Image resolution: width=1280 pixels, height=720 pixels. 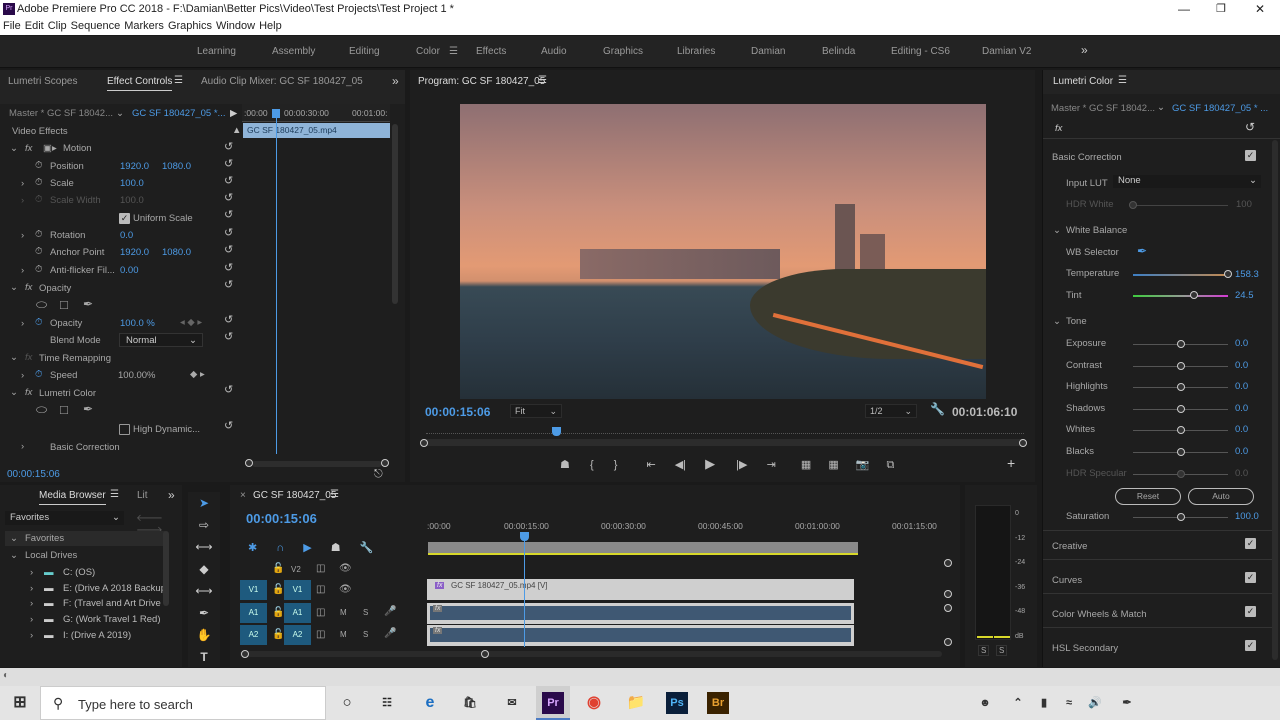 I want to click on workspace-editing-cs6: Editing - CS6, so click(x=920, y=51).